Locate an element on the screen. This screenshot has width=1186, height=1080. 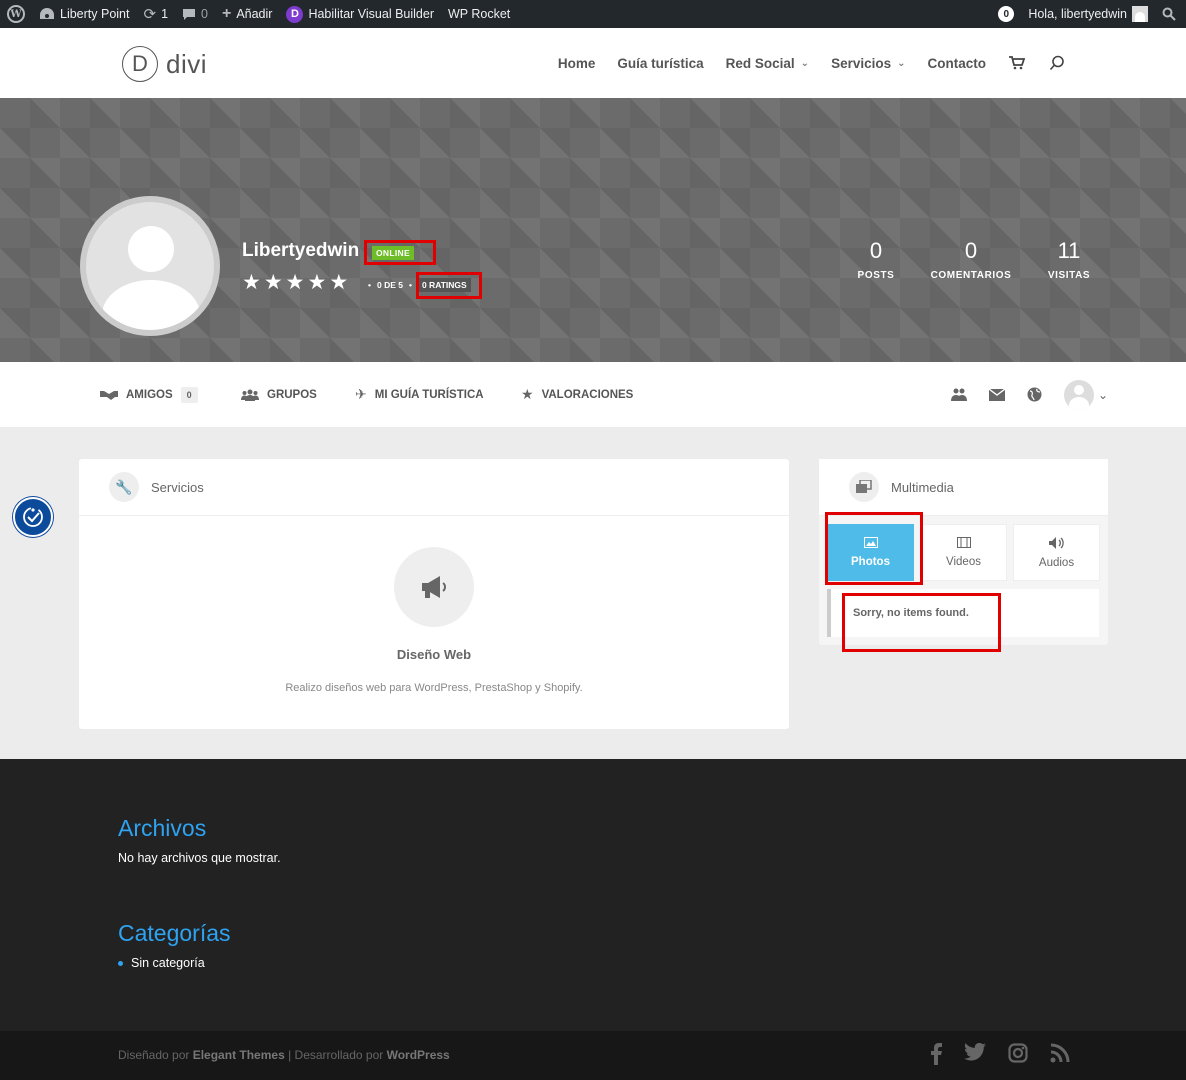
logo-text: divi is located at coordinates (187, 63).